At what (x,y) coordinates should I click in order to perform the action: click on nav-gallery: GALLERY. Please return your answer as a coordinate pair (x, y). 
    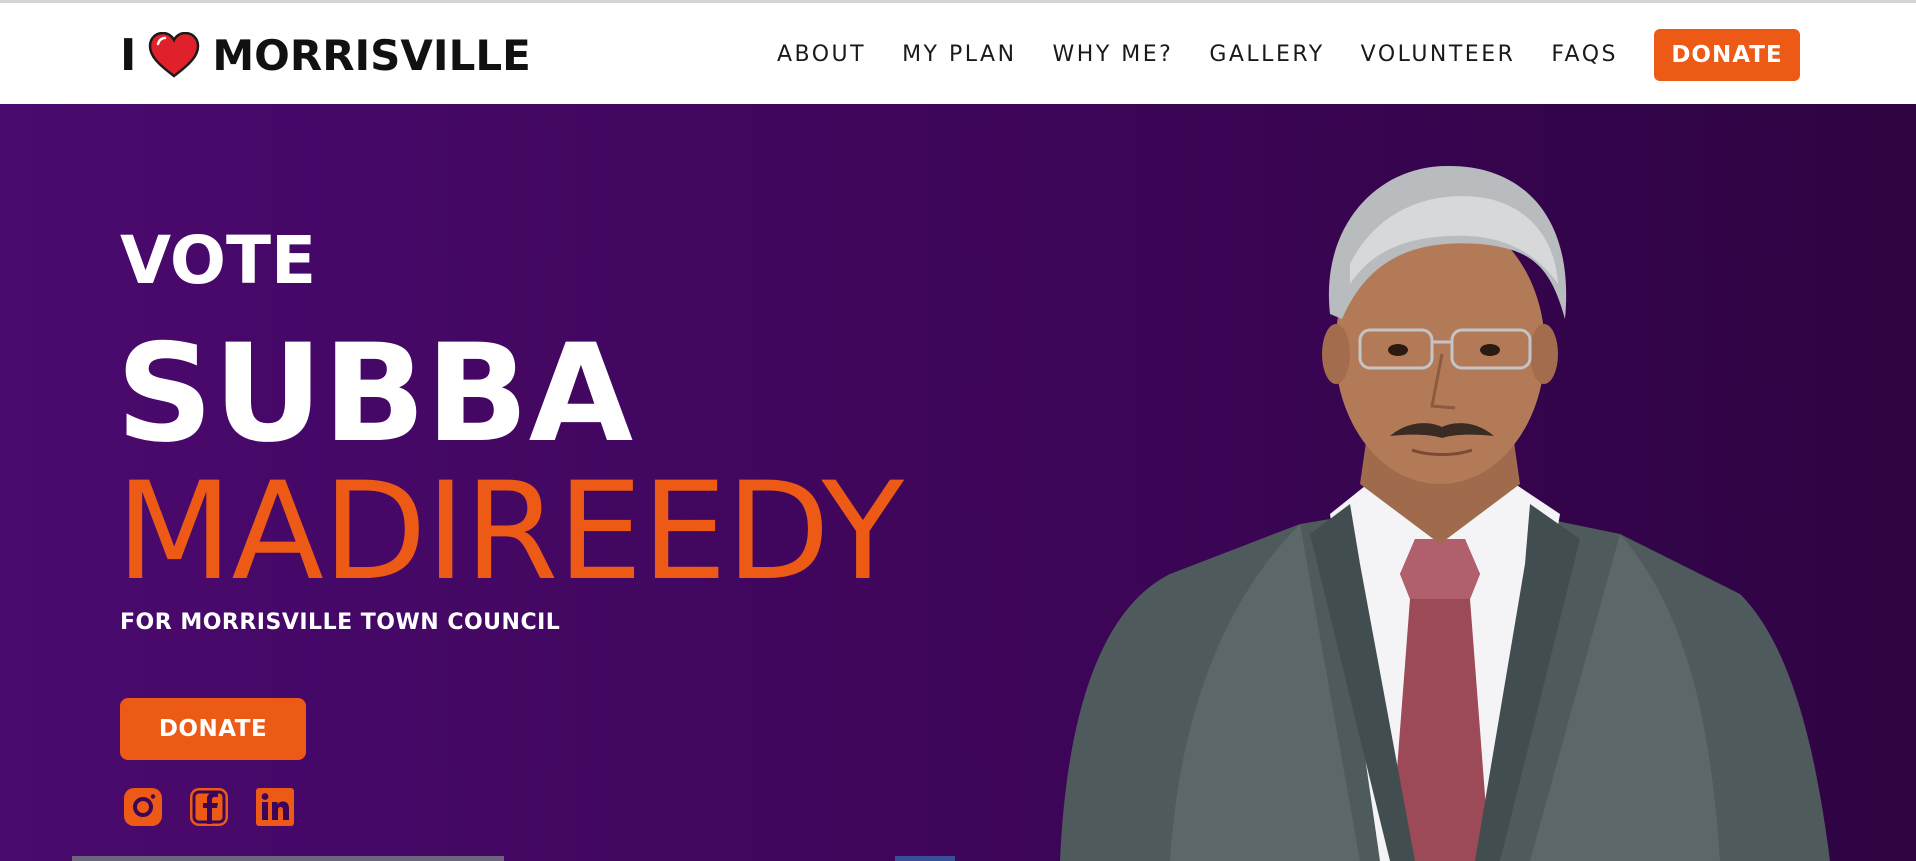
    Looking at the image, I should click on (1266, 55).